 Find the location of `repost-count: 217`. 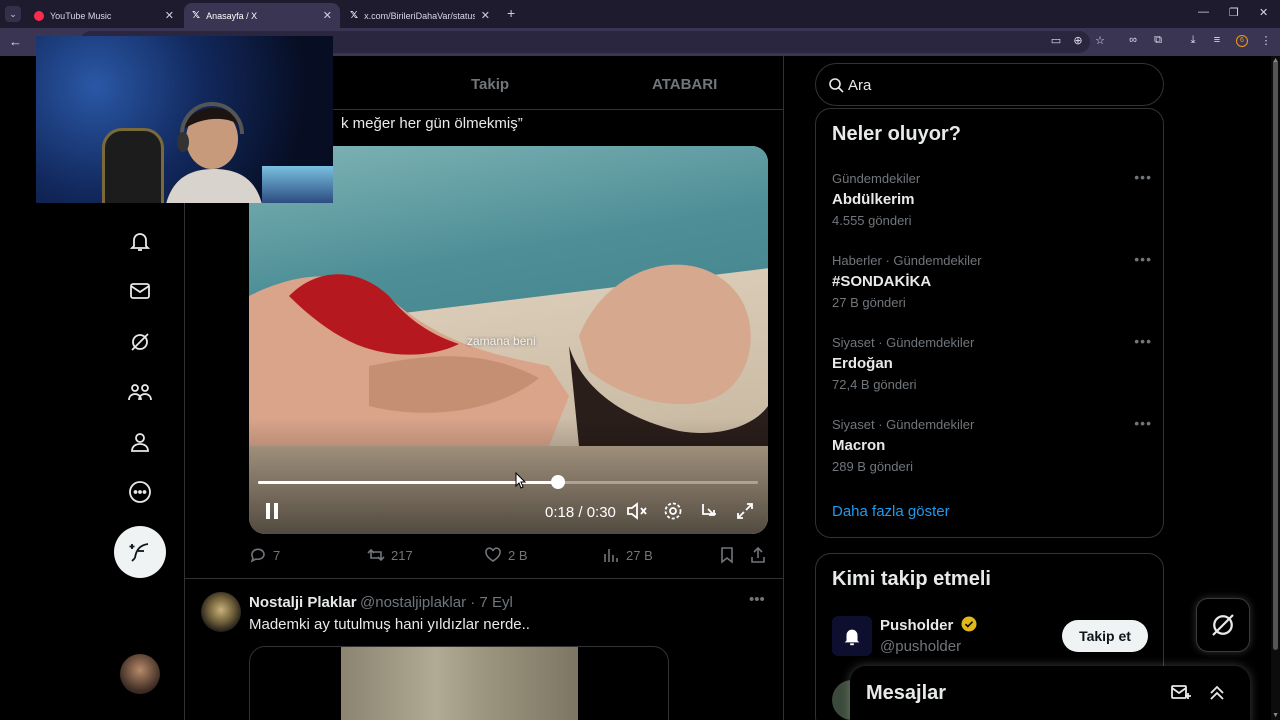

repost-count: 217 is located at coordinates (402, 555).